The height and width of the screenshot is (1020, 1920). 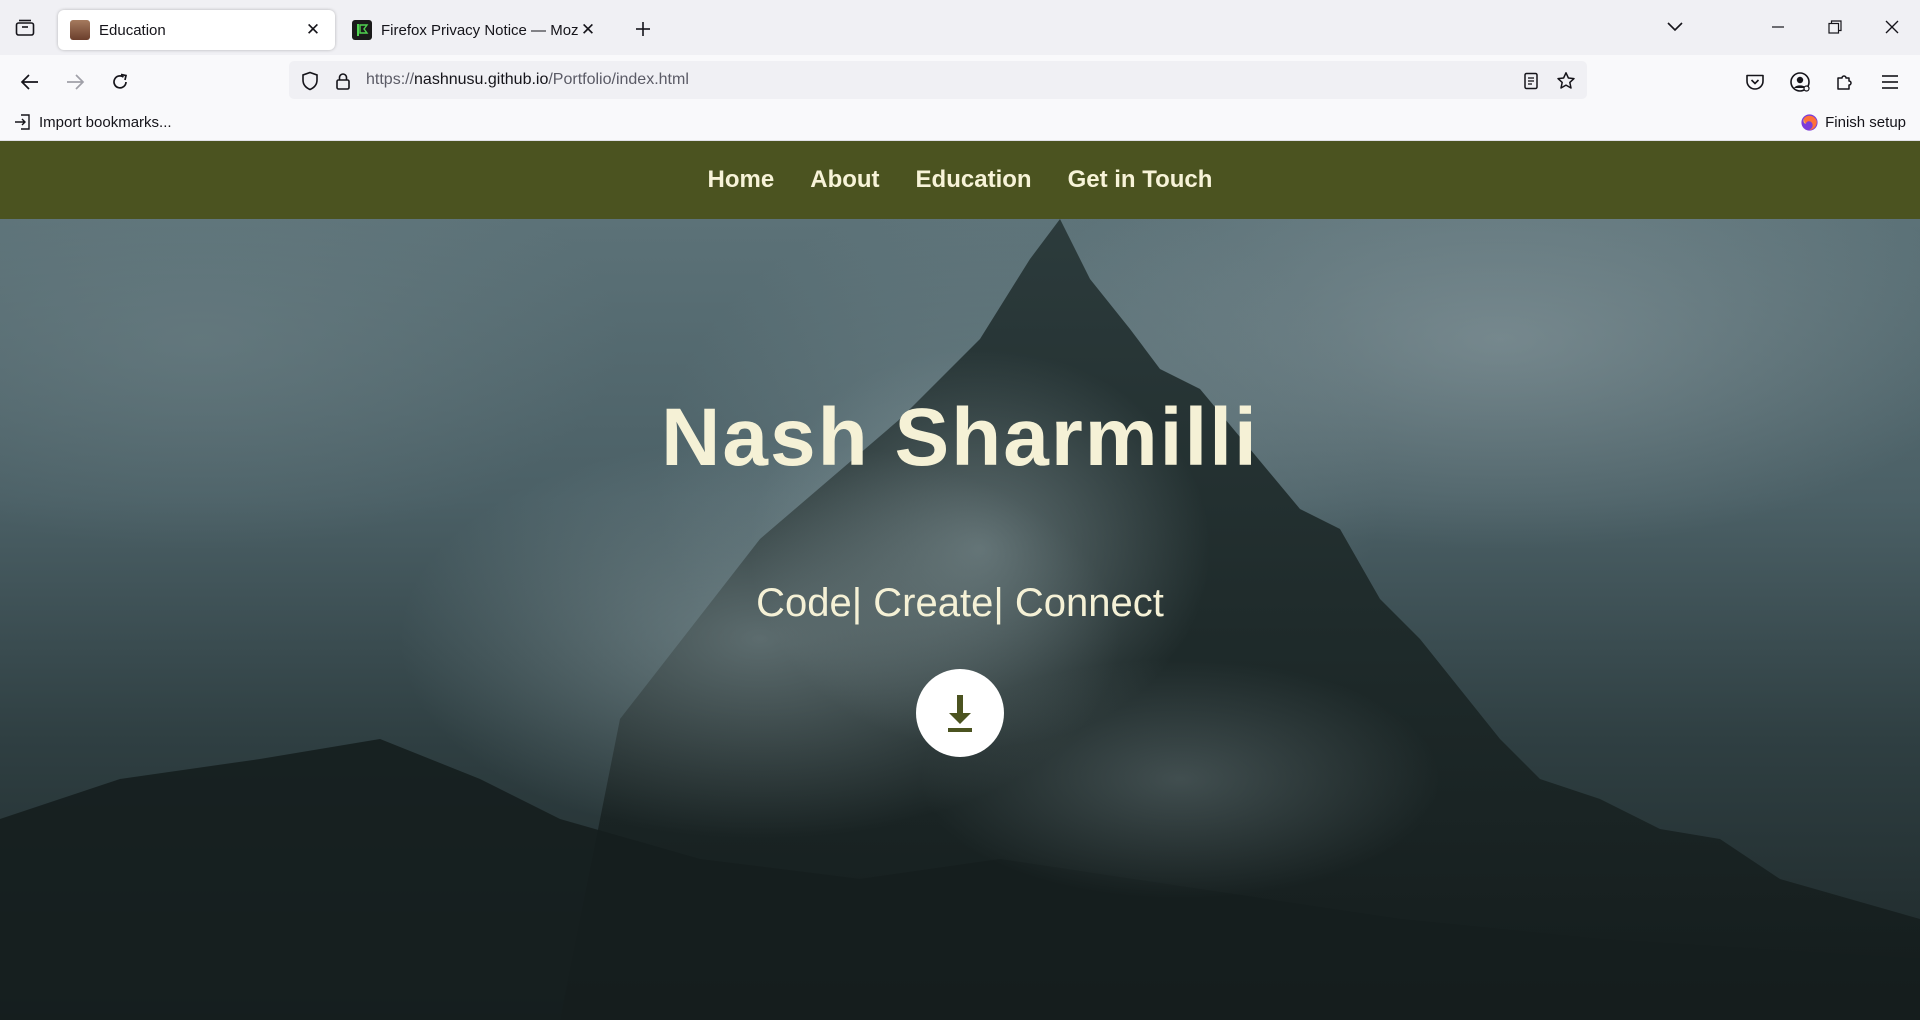 I want to click on tab-title: Firefox Privacy Notice — Mozilla, so click(x=479, y=30).